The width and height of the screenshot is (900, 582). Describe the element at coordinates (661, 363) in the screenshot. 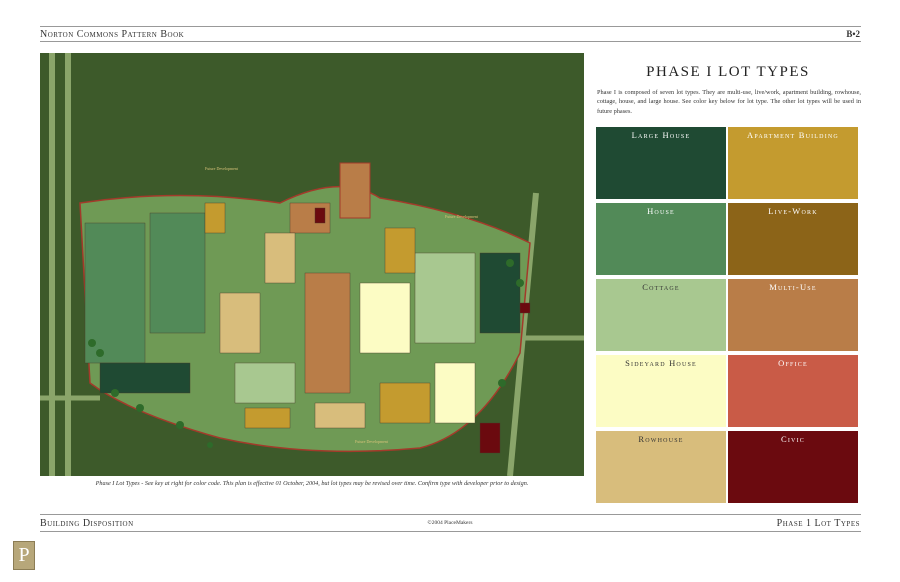

I see `legend-label: Sideyard House` at that location.